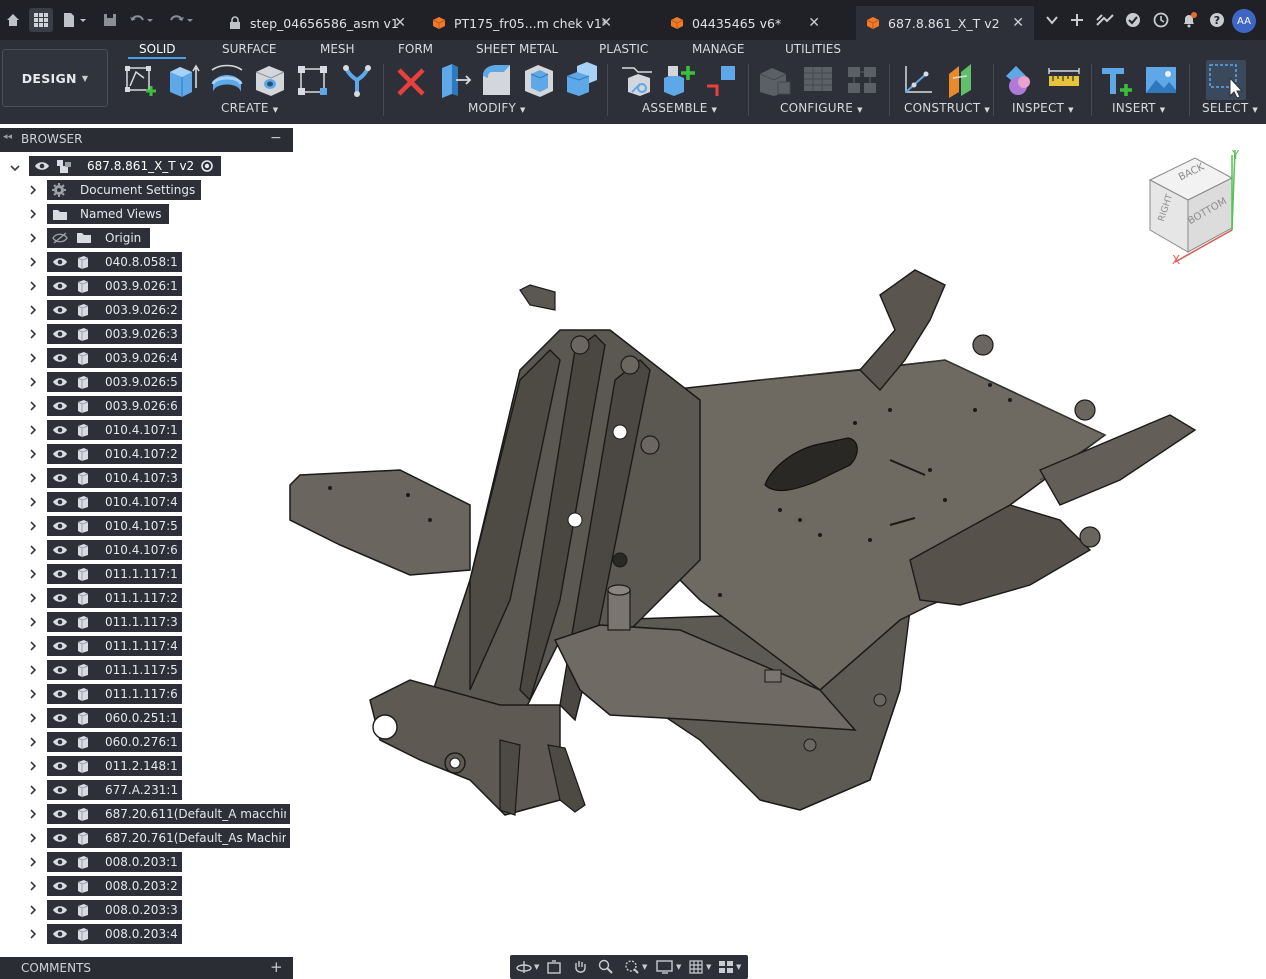  Describe the element at coordinates (1166, 208) in the screenshot. I see `viewcube-face-right: RIGHT` at that location.